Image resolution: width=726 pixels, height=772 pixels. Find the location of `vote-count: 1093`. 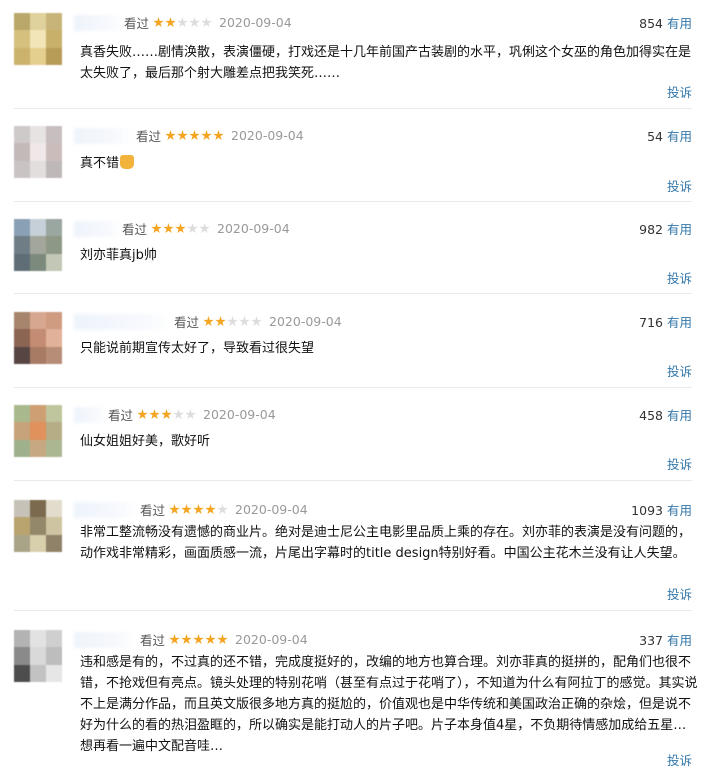

vote-count: 1093 is located at coordinates (647, 510).